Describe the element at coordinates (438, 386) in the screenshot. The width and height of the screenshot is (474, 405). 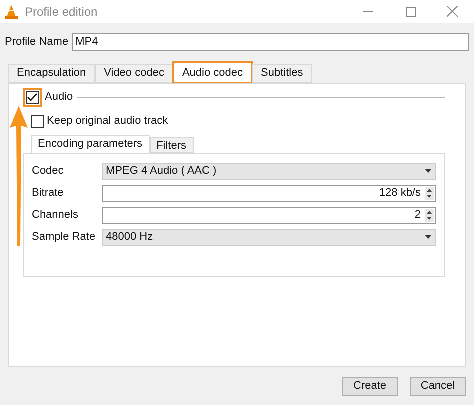
I see `dialog-button: Cancel` at that location.